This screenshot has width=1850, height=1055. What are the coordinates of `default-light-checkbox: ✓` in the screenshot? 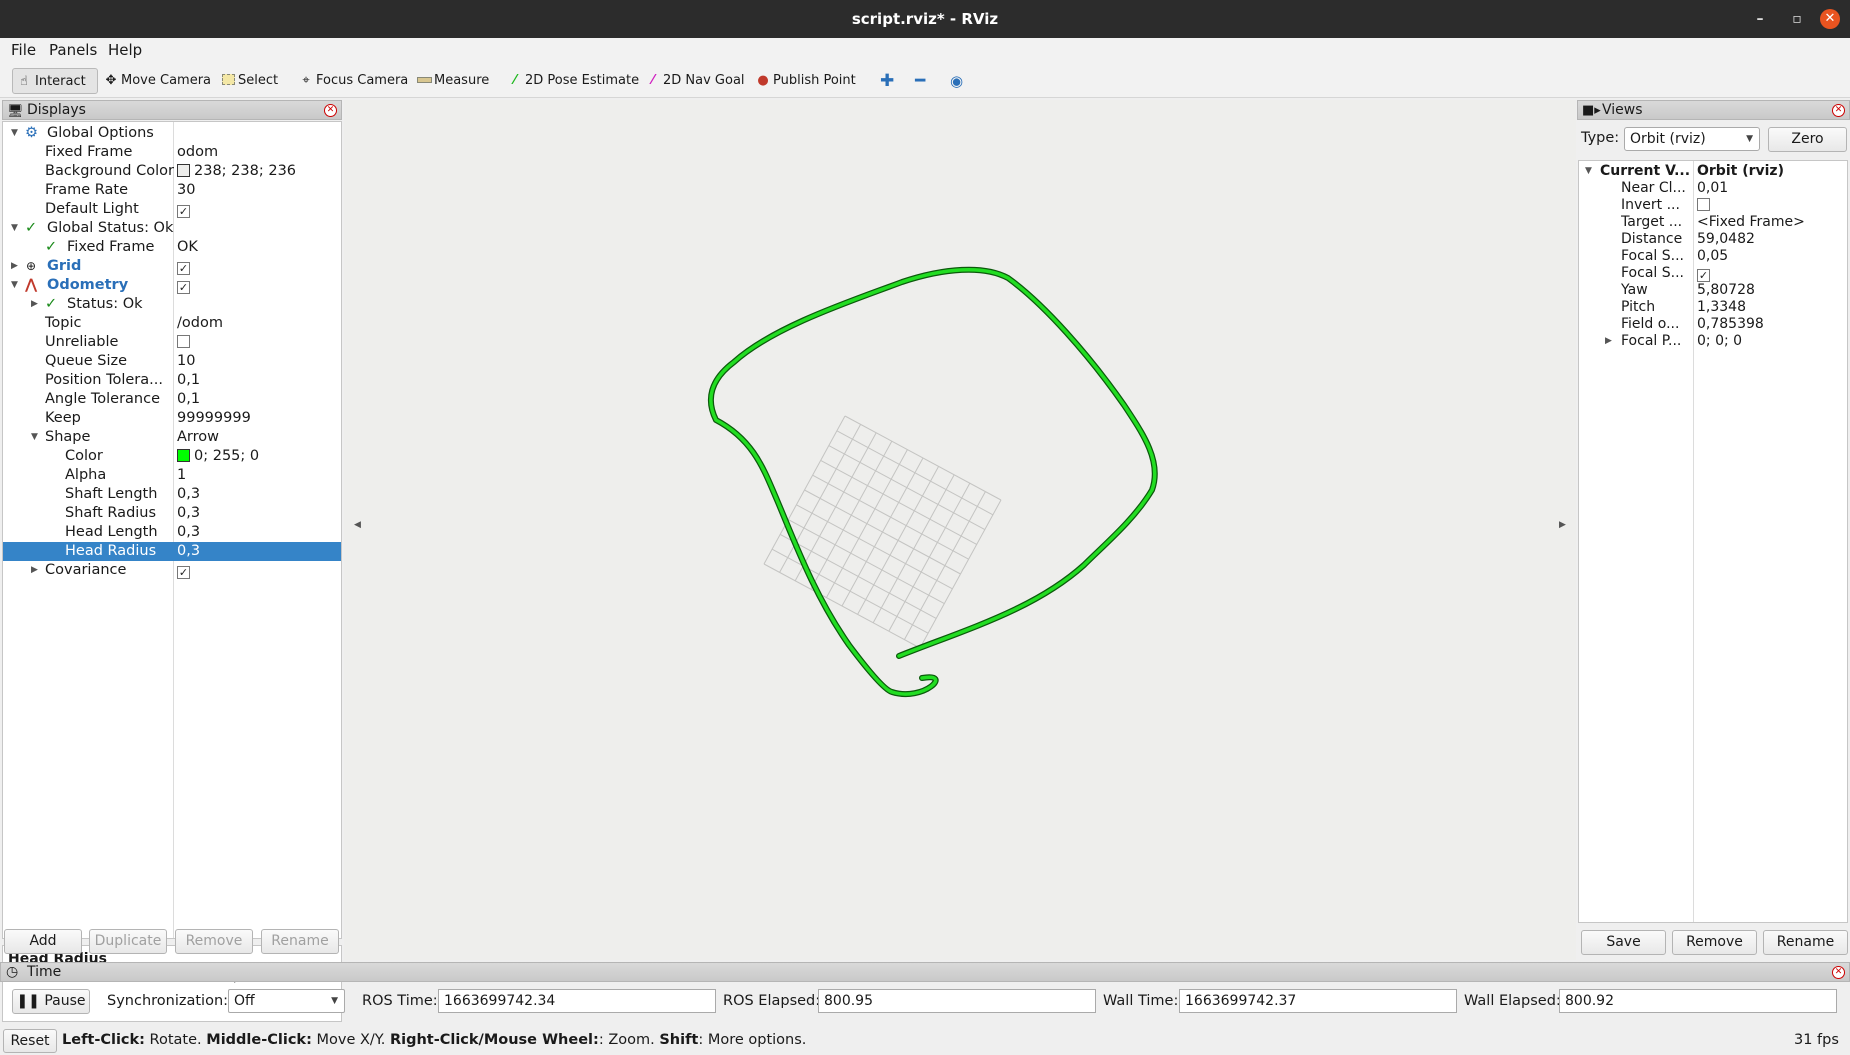 It's located at (183, 211).